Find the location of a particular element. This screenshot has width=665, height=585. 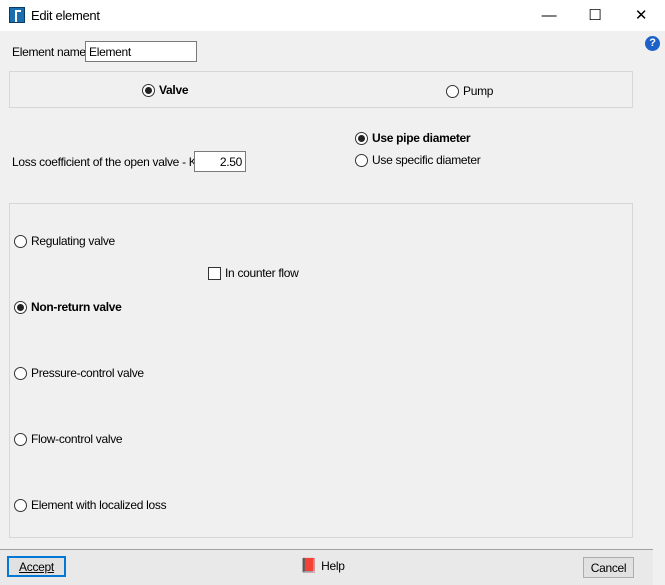

help-icon: ? is located at coordinates (652, 43).